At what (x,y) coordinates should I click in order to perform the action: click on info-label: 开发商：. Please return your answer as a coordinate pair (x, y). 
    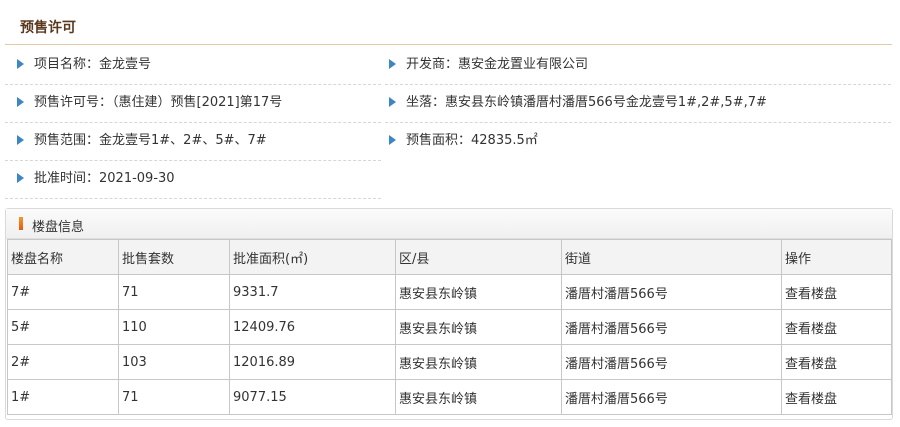
    Looking at the image, I should click on (432, 64).